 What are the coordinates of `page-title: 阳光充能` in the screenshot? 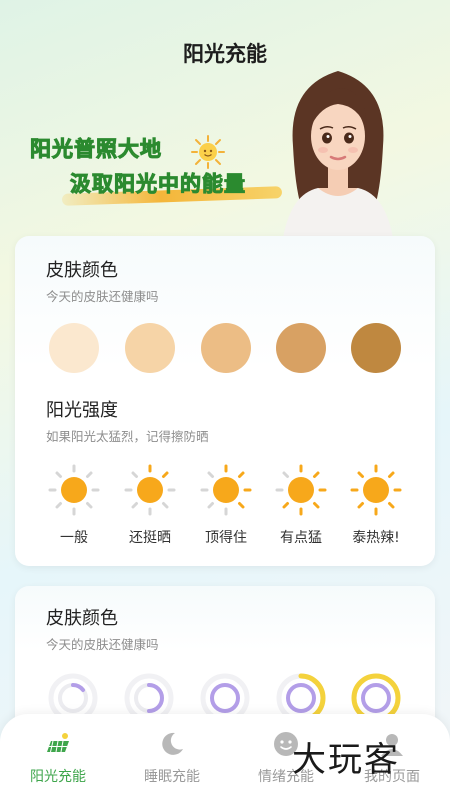 It's located at (225, 54).